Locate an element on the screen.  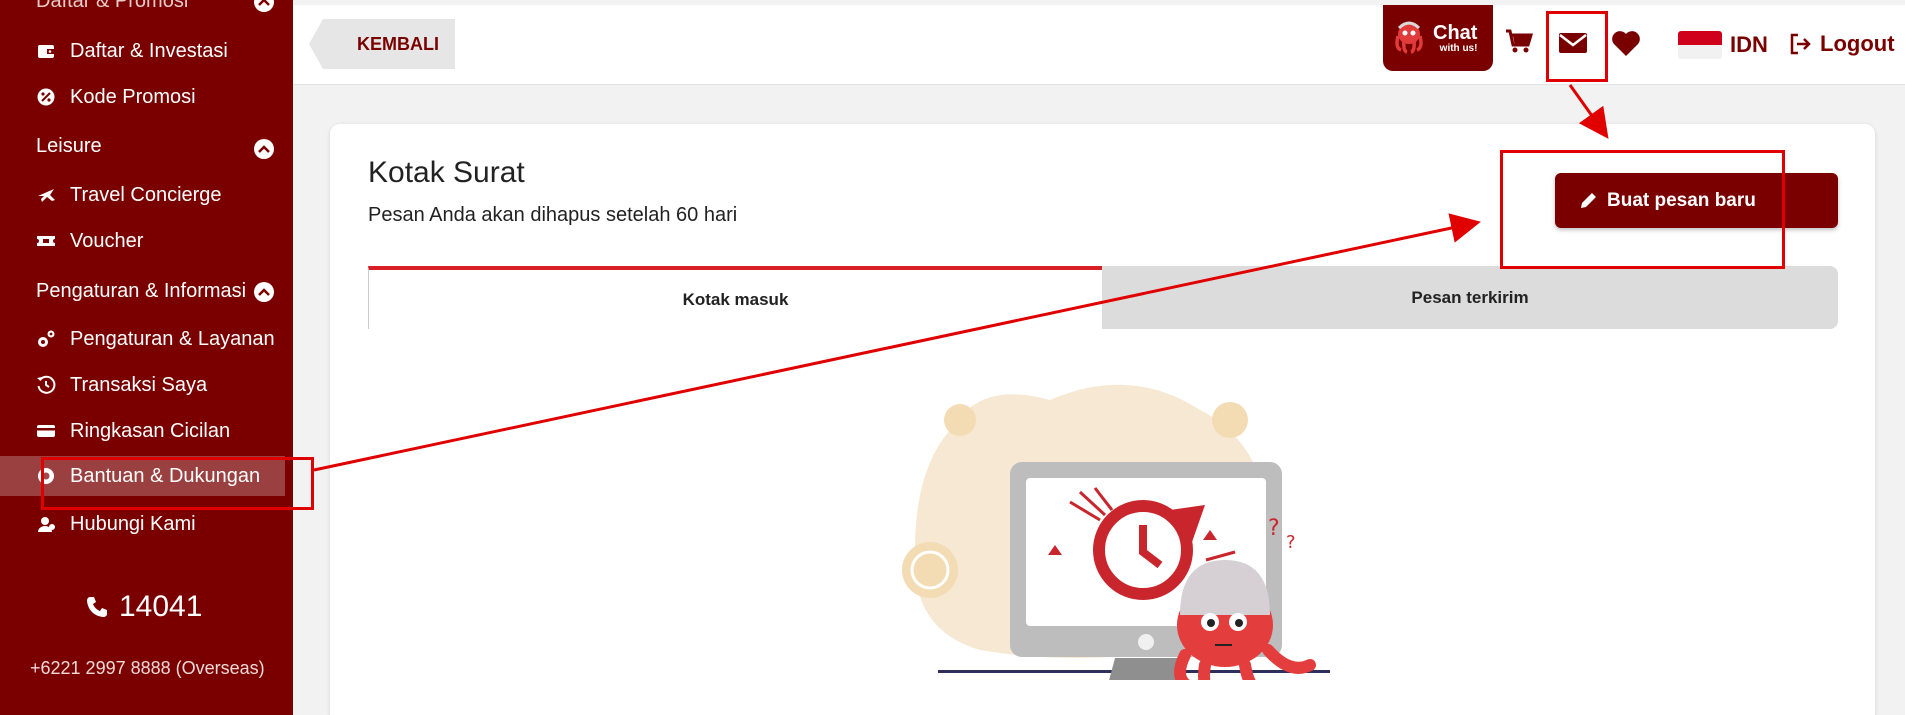
sidebar-section-promo: Daftar & Promosi is located at coordinates (112, 6).